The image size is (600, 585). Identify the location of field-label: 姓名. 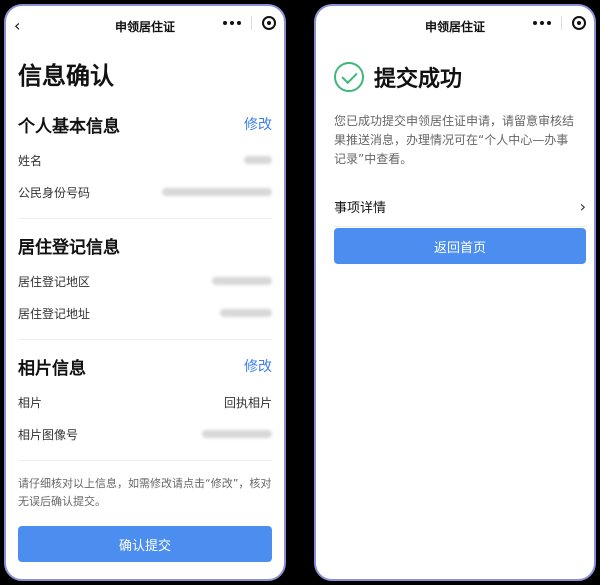
(30, 160).